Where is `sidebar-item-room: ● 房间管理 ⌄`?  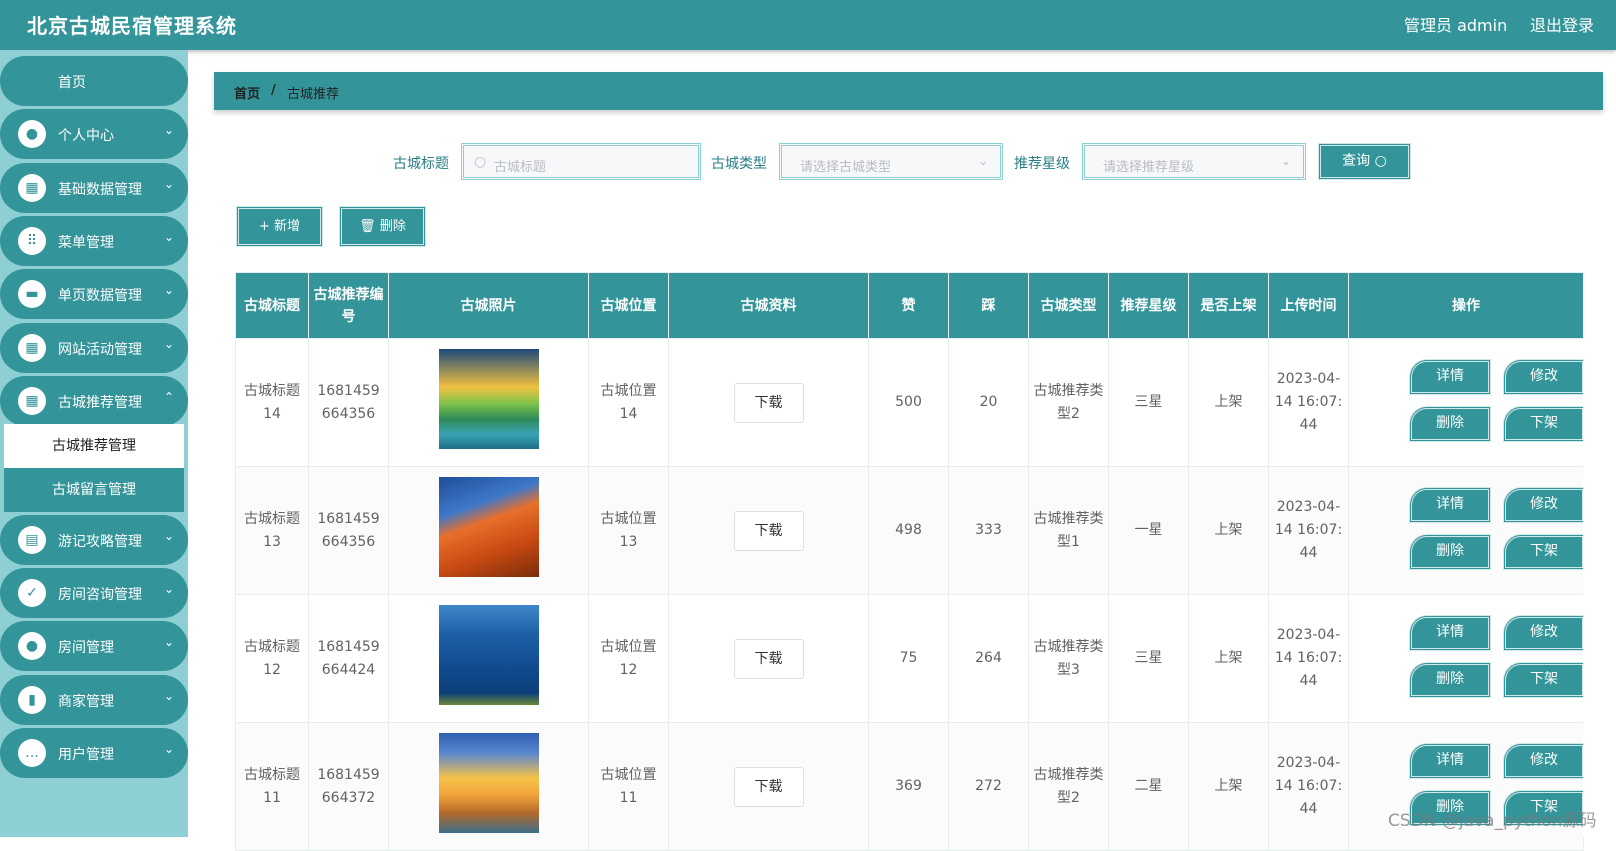
sidebar-item-room: ● 房间管理 ⌄ is located at coordinates (94, 646).